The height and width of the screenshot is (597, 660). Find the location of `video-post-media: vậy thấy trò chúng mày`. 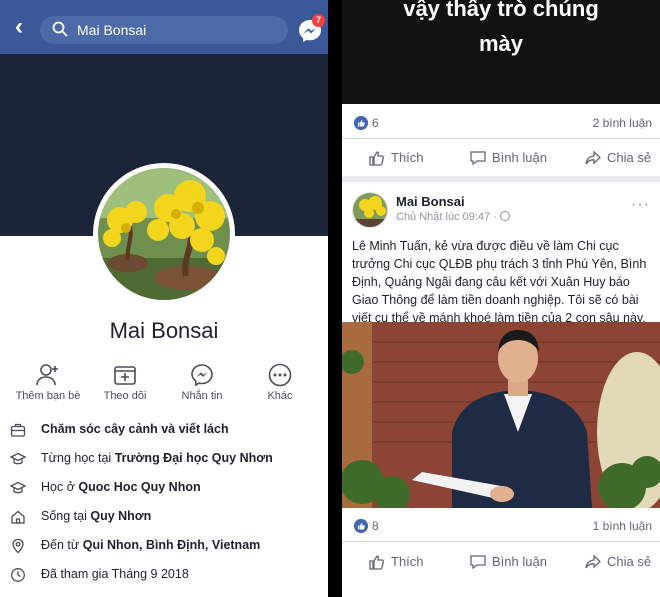

video-post-media: vậy thấy trò chúng mày is located at coordinates (501, 52).